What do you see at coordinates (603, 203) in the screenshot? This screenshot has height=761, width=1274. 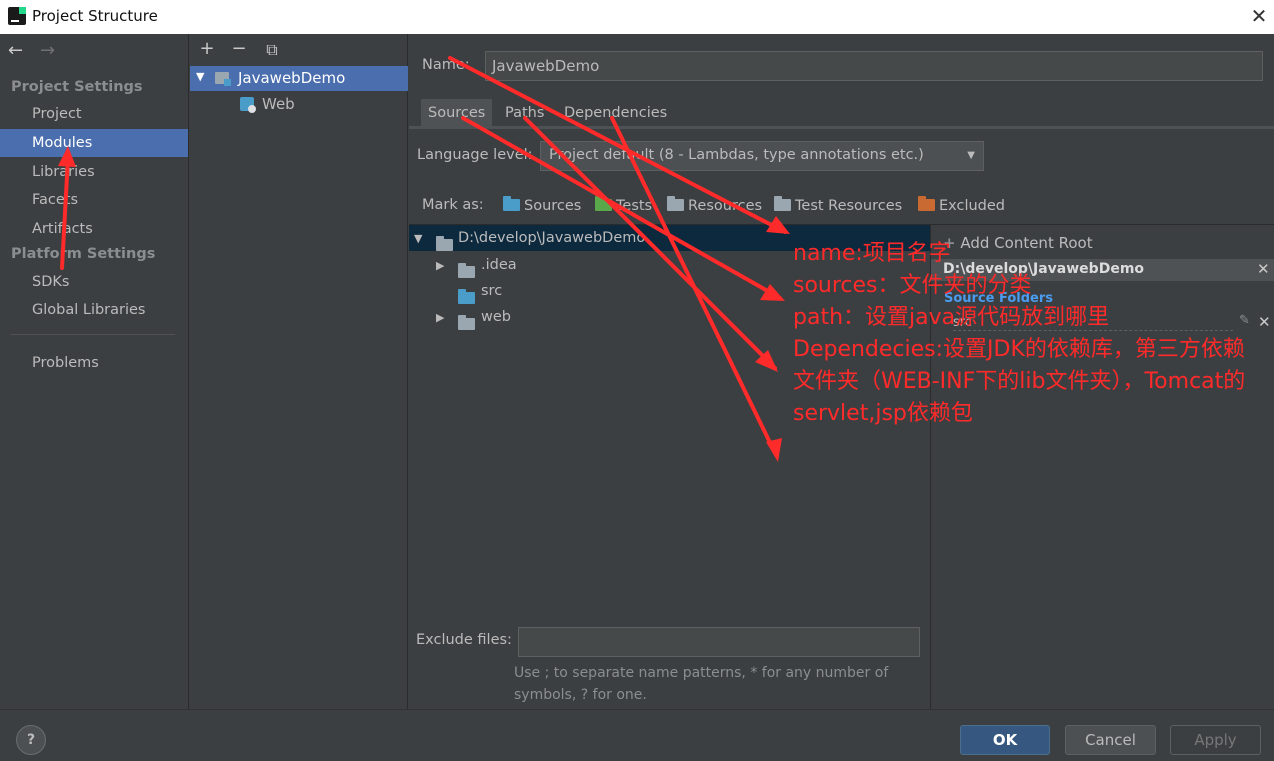 I see `tests-folder-icon` at bounding box center [603, 203].